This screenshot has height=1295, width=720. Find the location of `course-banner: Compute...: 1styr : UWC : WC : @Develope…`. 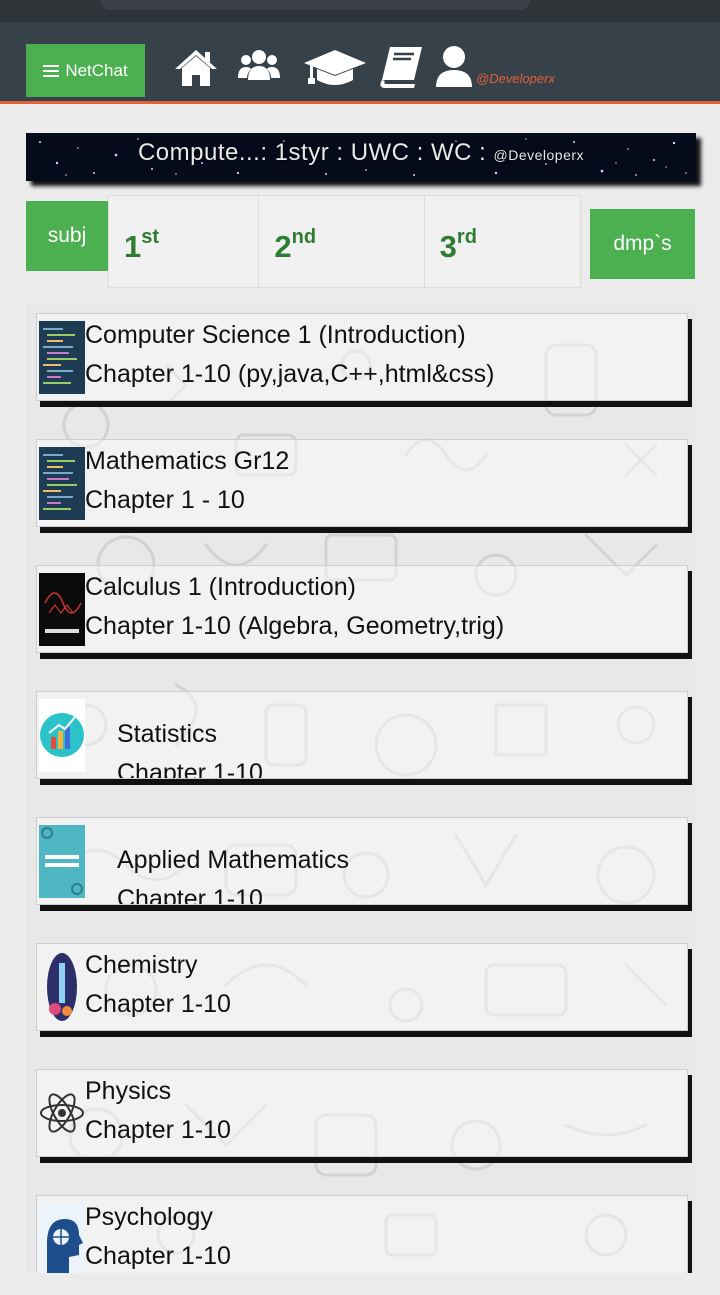

course-banner: Compute...: 1styr : UWC : WC : @Develope… is located at coordinates (361, 157).